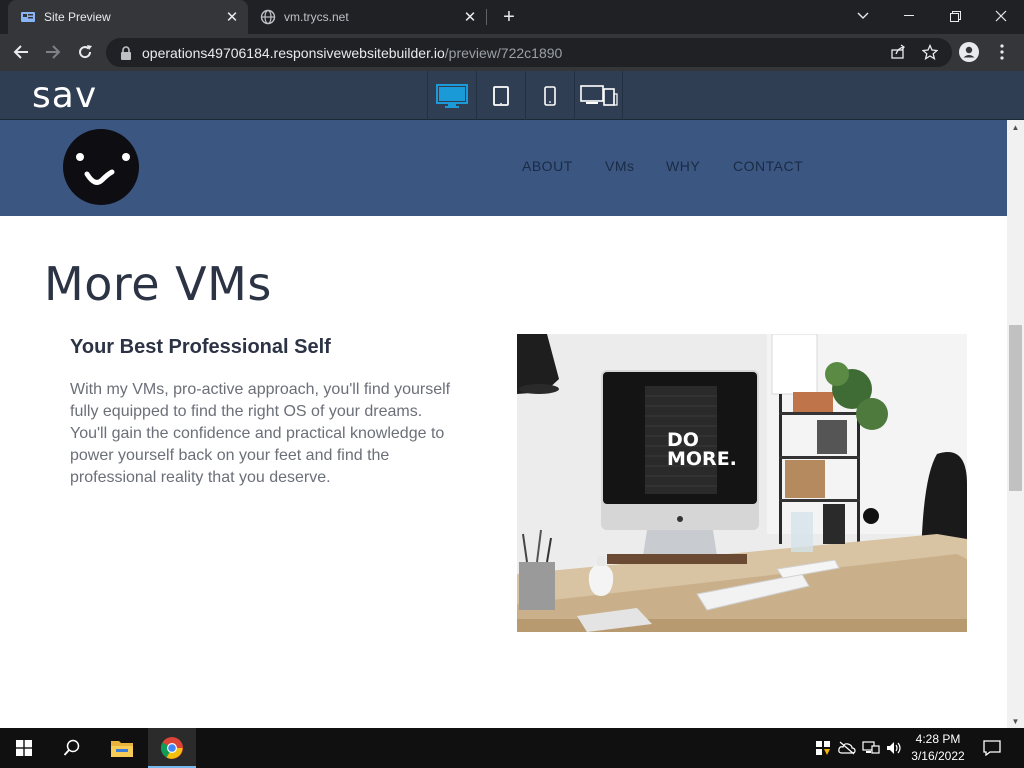  Describe the element at coordinates (128, 17) in the screenshot. I see `tab-site-preview: Site Preview ✕` at that location.